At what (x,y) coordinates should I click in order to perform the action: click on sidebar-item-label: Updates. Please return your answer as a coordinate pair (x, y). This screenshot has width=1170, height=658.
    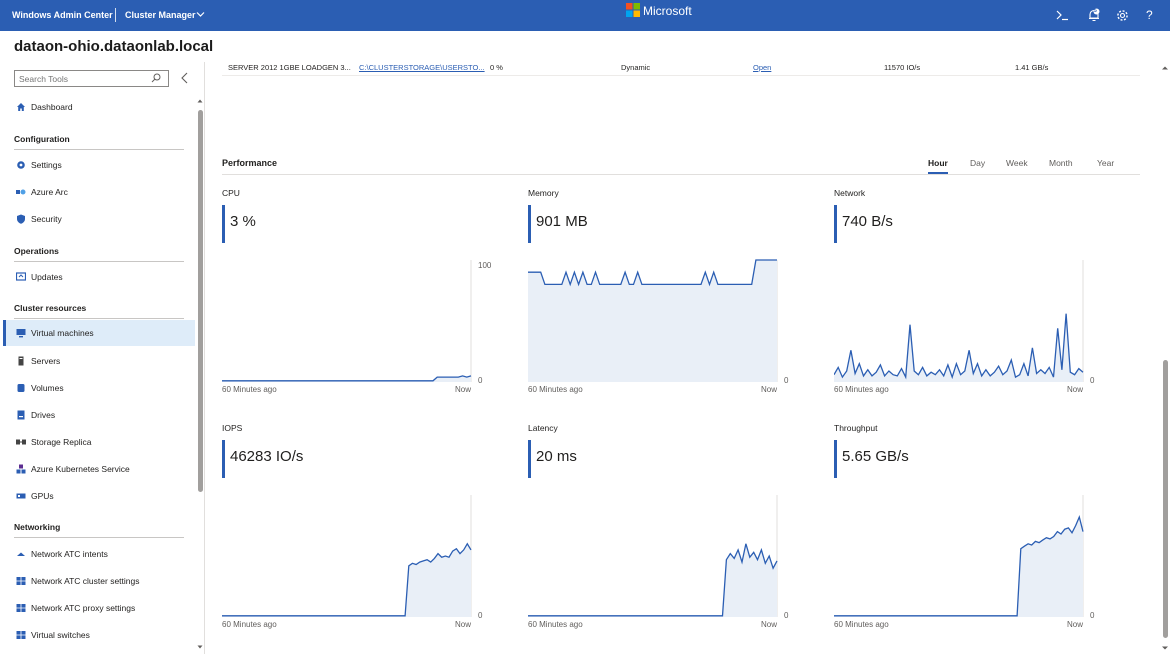
    Looking at the image, I should click on (47, 277).